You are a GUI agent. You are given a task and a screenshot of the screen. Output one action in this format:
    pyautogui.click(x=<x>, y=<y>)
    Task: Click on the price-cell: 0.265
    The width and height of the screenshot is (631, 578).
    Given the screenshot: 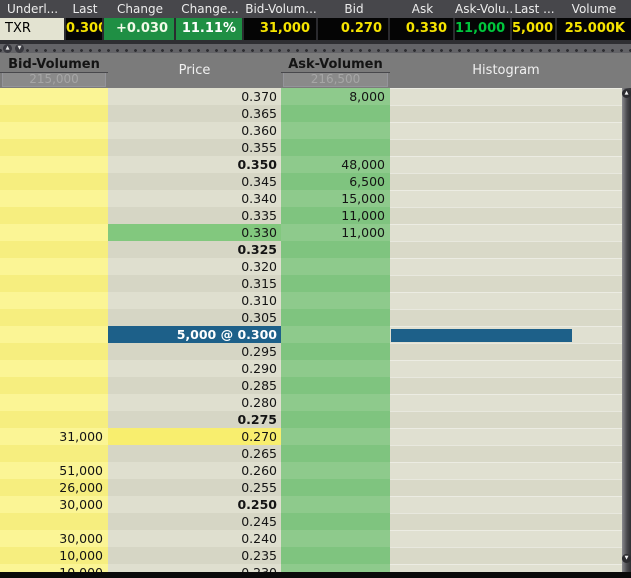 What is the action you would take?
    pyautogui.click(x=194, y=453)
    